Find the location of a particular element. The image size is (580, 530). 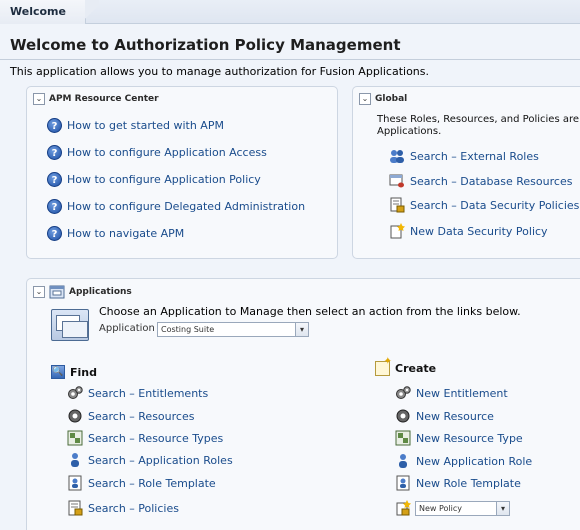

resource-types-icon is located at coordinates (75, 438).